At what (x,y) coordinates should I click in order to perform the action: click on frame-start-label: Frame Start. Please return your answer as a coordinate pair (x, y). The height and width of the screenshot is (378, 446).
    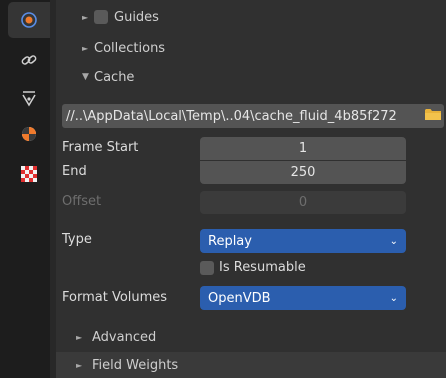
    Looking at the image, I should click on (100, 147).